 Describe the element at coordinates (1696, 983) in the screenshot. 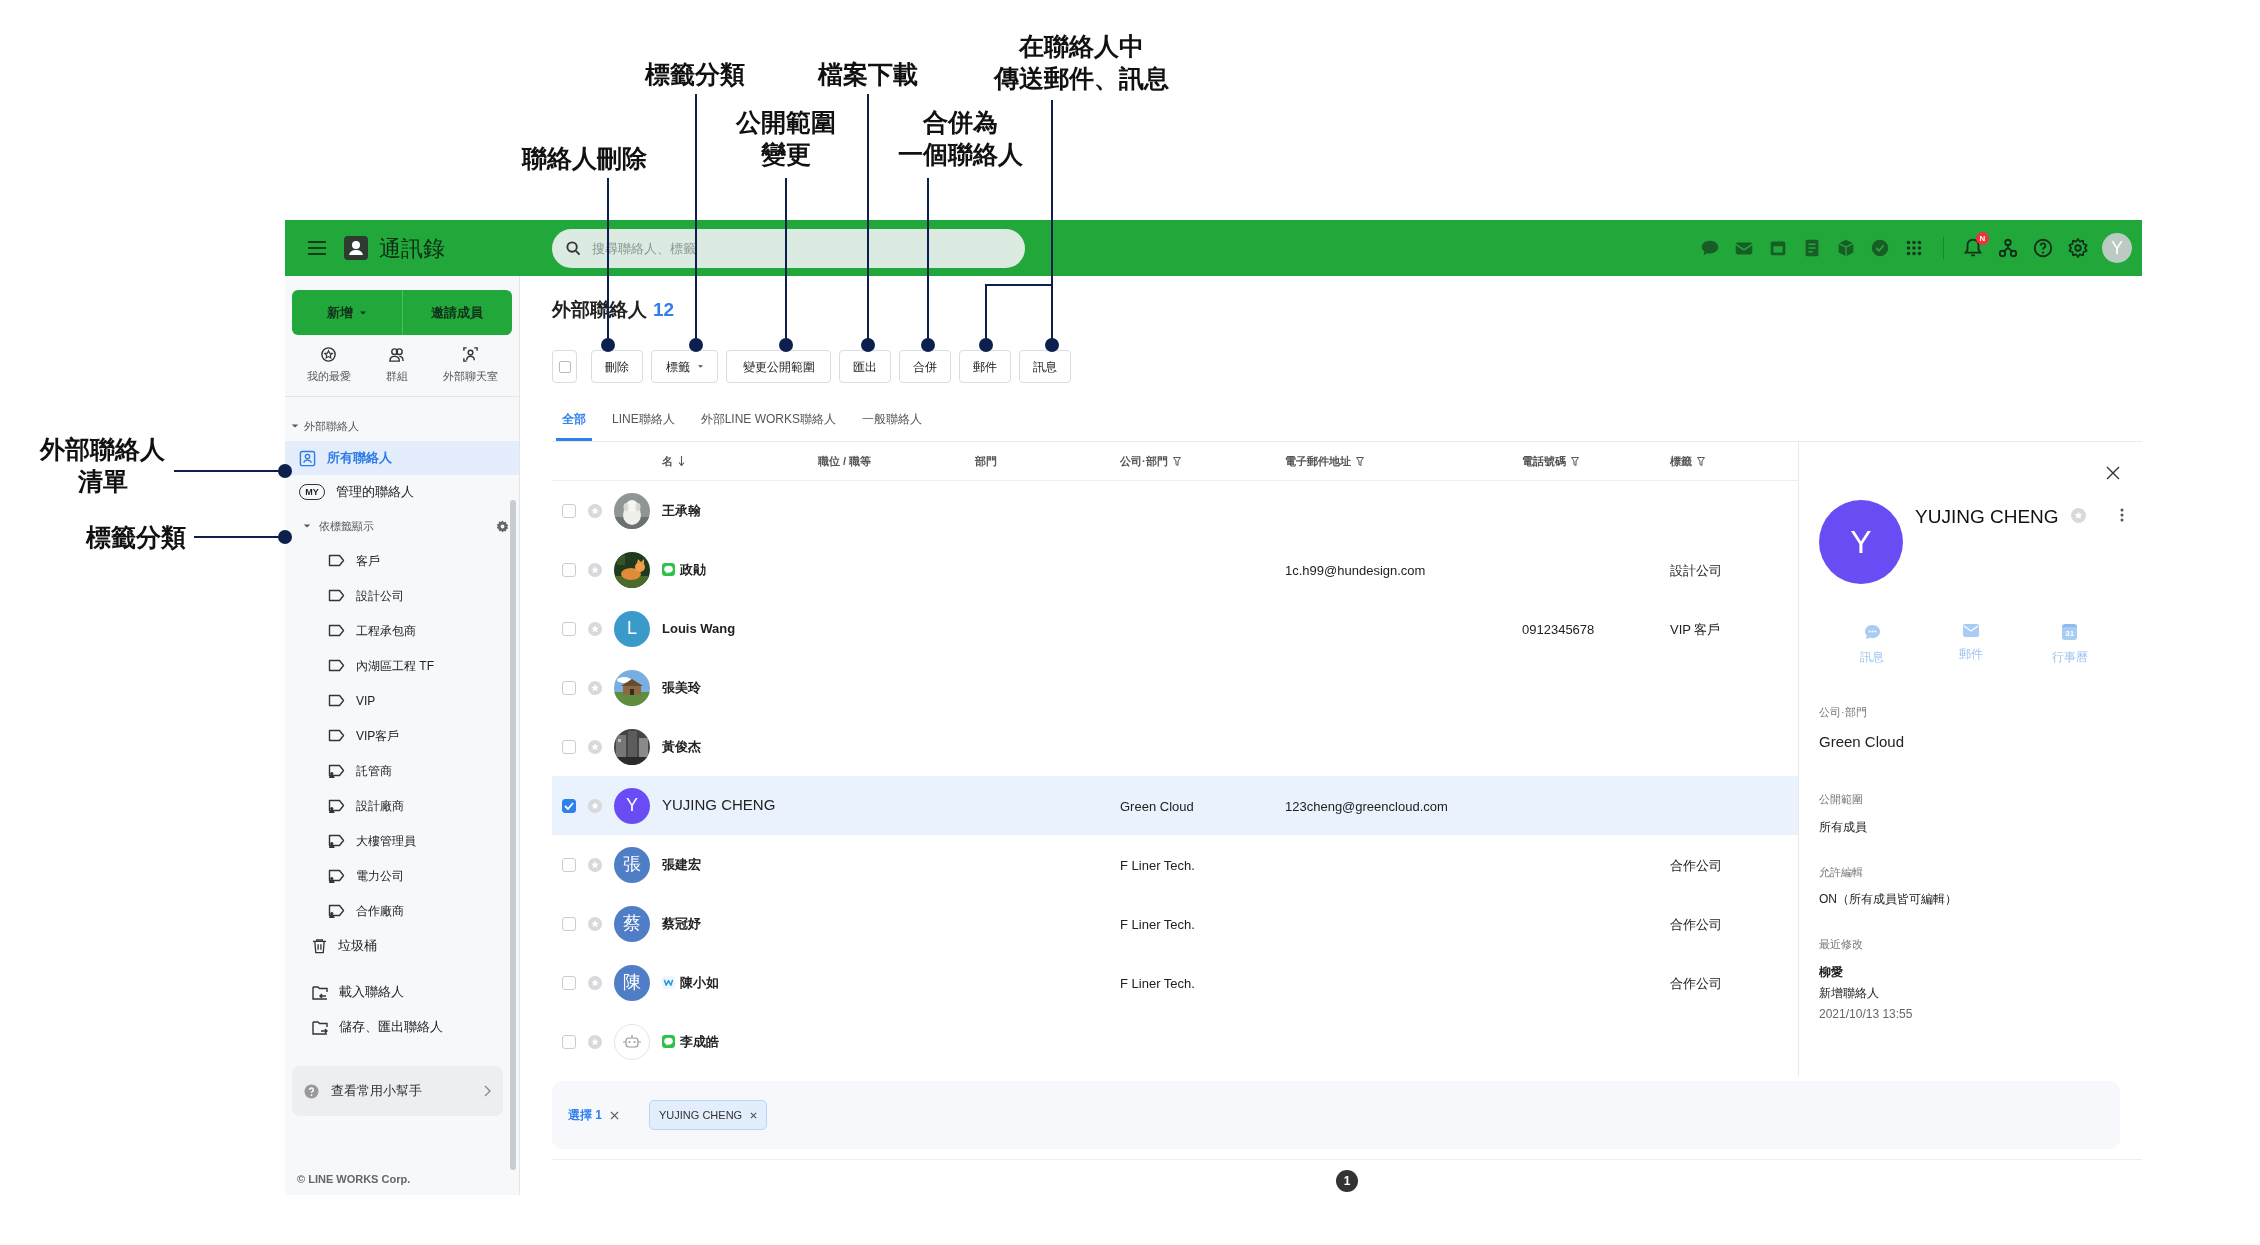

I see `table-cell: 合作公司` at that location.